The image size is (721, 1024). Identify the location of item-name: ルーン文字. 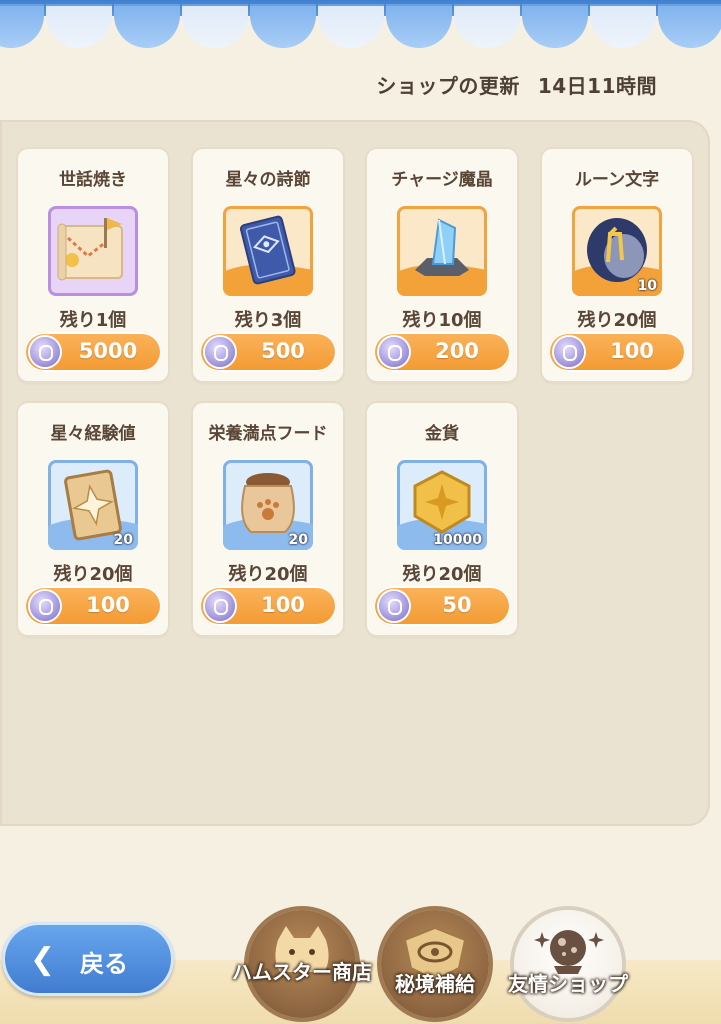
(617, 180).